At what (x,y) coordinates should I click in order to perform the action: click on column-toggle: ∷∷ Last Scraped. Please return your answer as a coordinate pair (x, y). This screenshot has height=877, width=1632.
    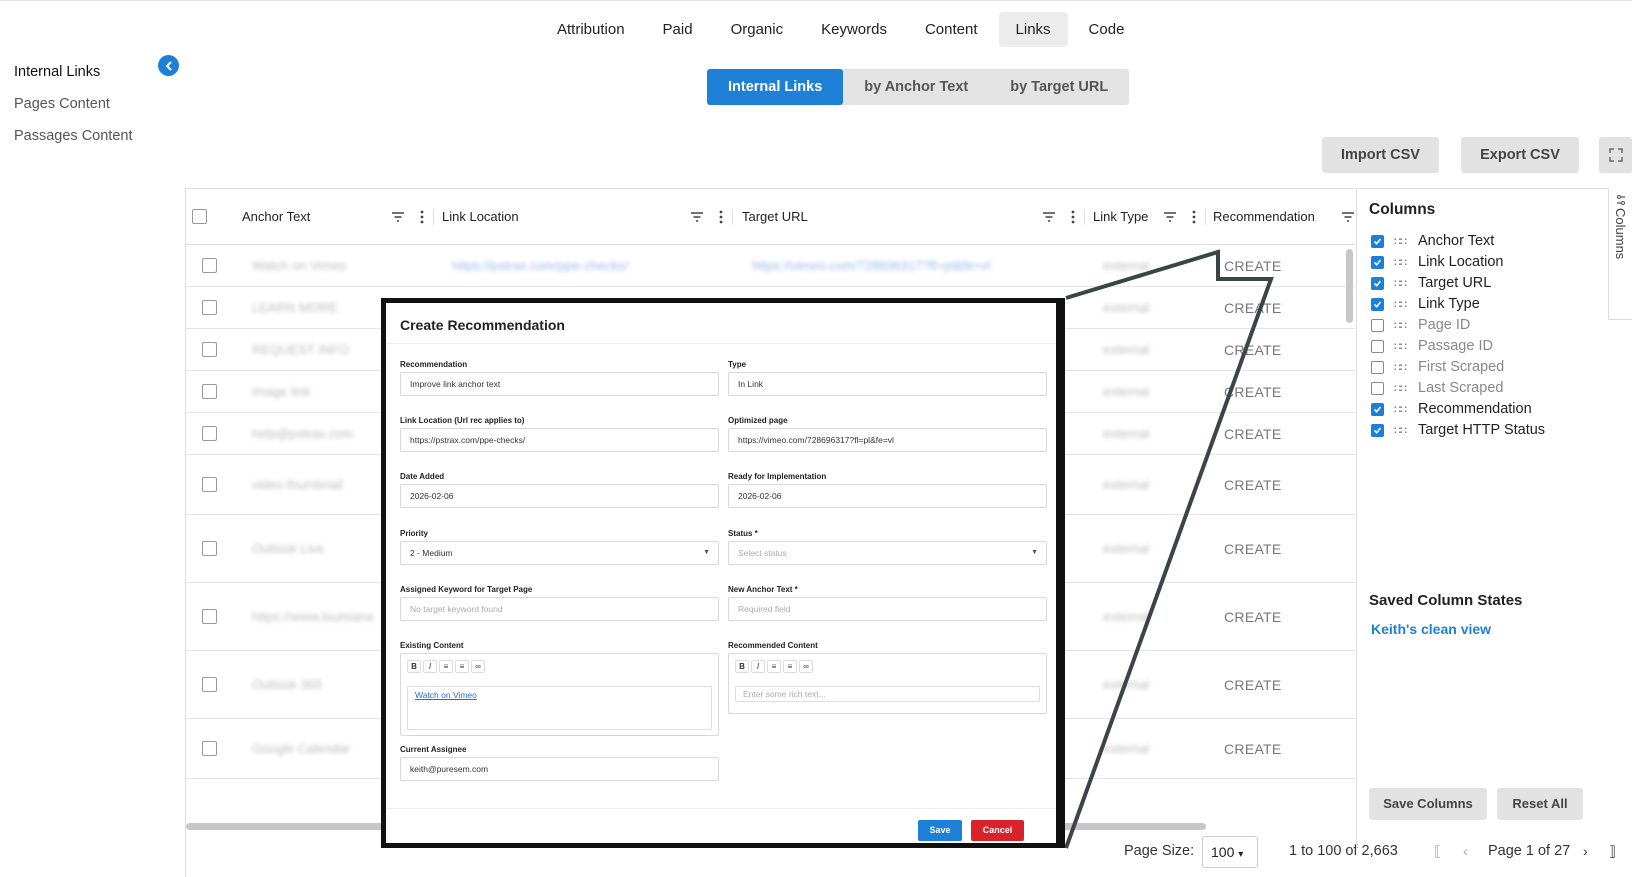
    Looking at the image, I should click on (1437, 388).